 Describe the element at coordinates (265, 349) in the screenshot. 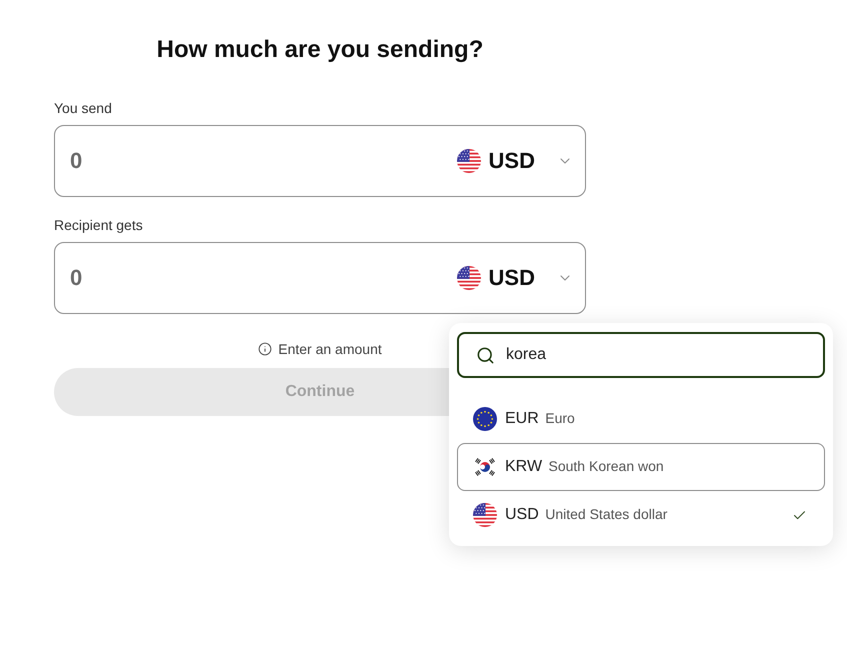

I see `info-icon` at that location.